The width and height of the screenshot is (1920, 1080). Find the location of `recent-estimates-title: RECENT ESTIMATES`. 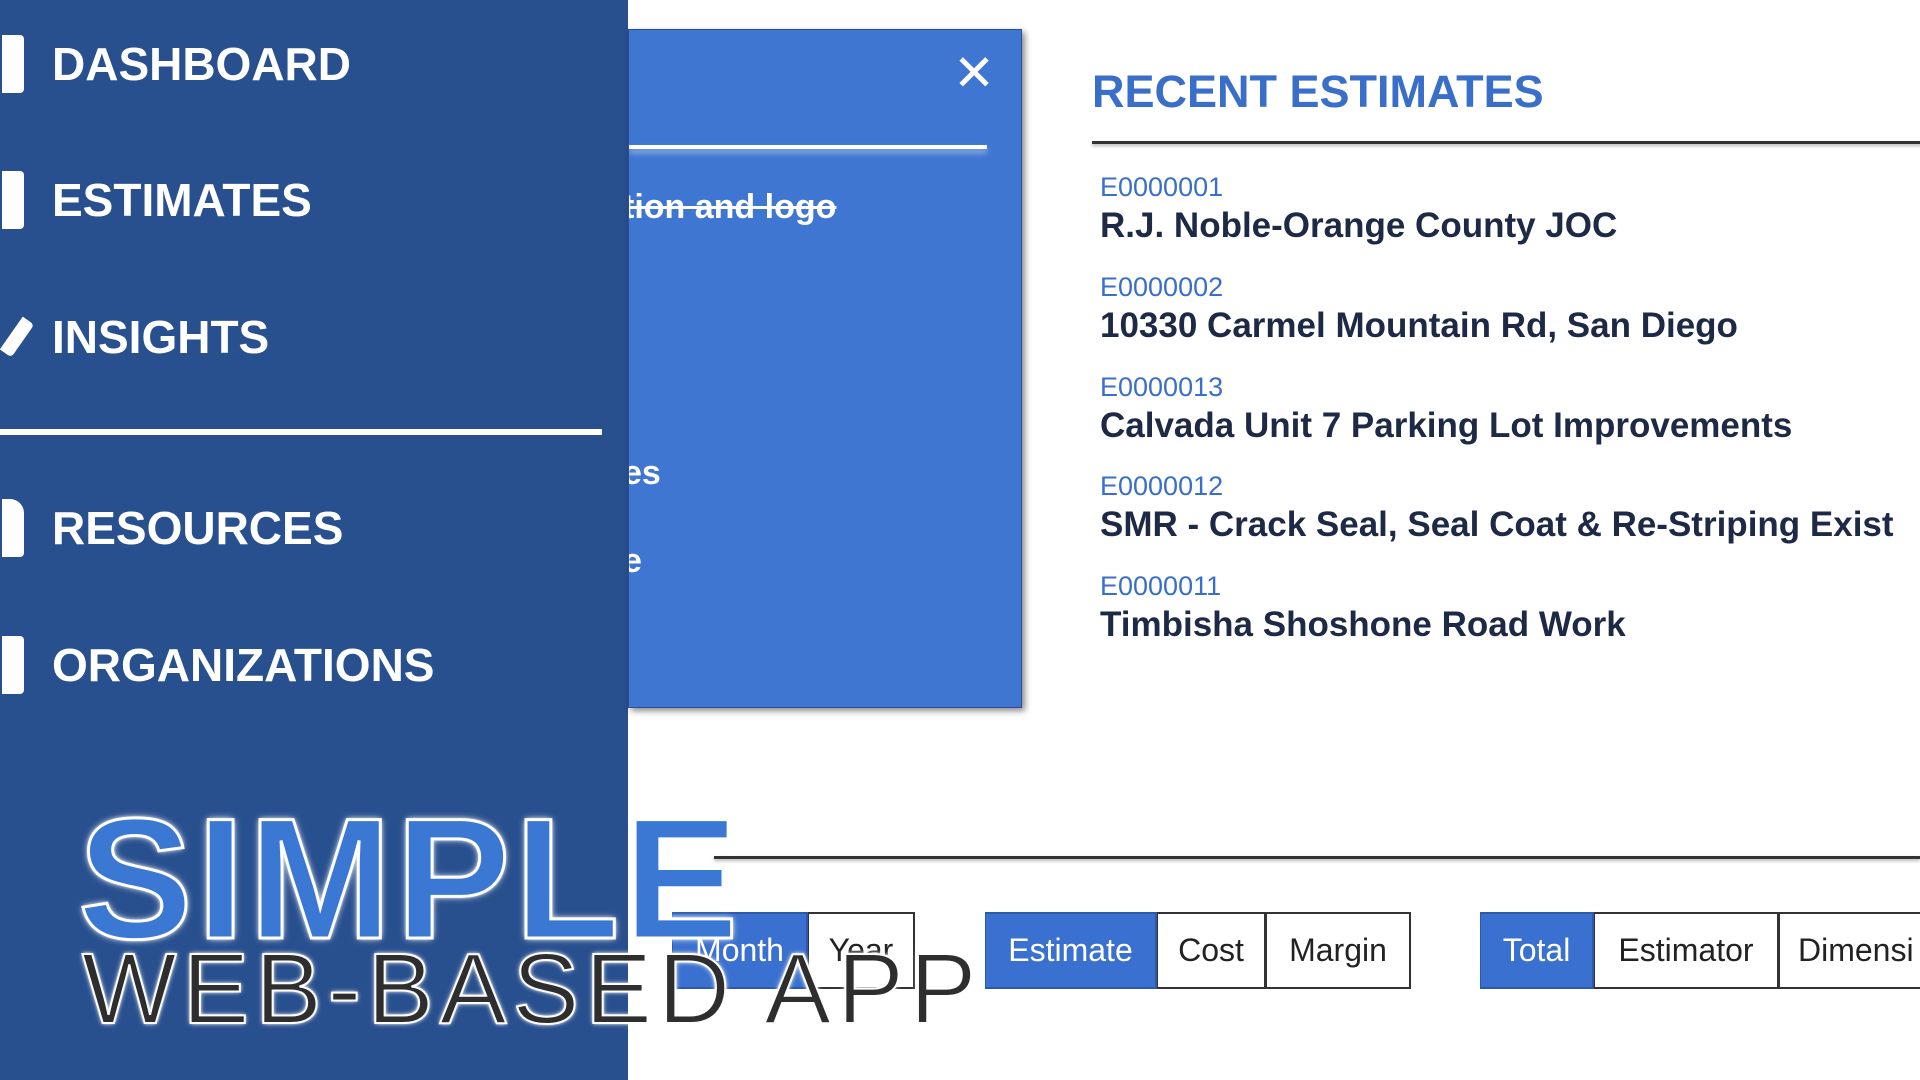

recent-estimates-title: RECENT ESTIMATES is located at coordinates (1318, 91).